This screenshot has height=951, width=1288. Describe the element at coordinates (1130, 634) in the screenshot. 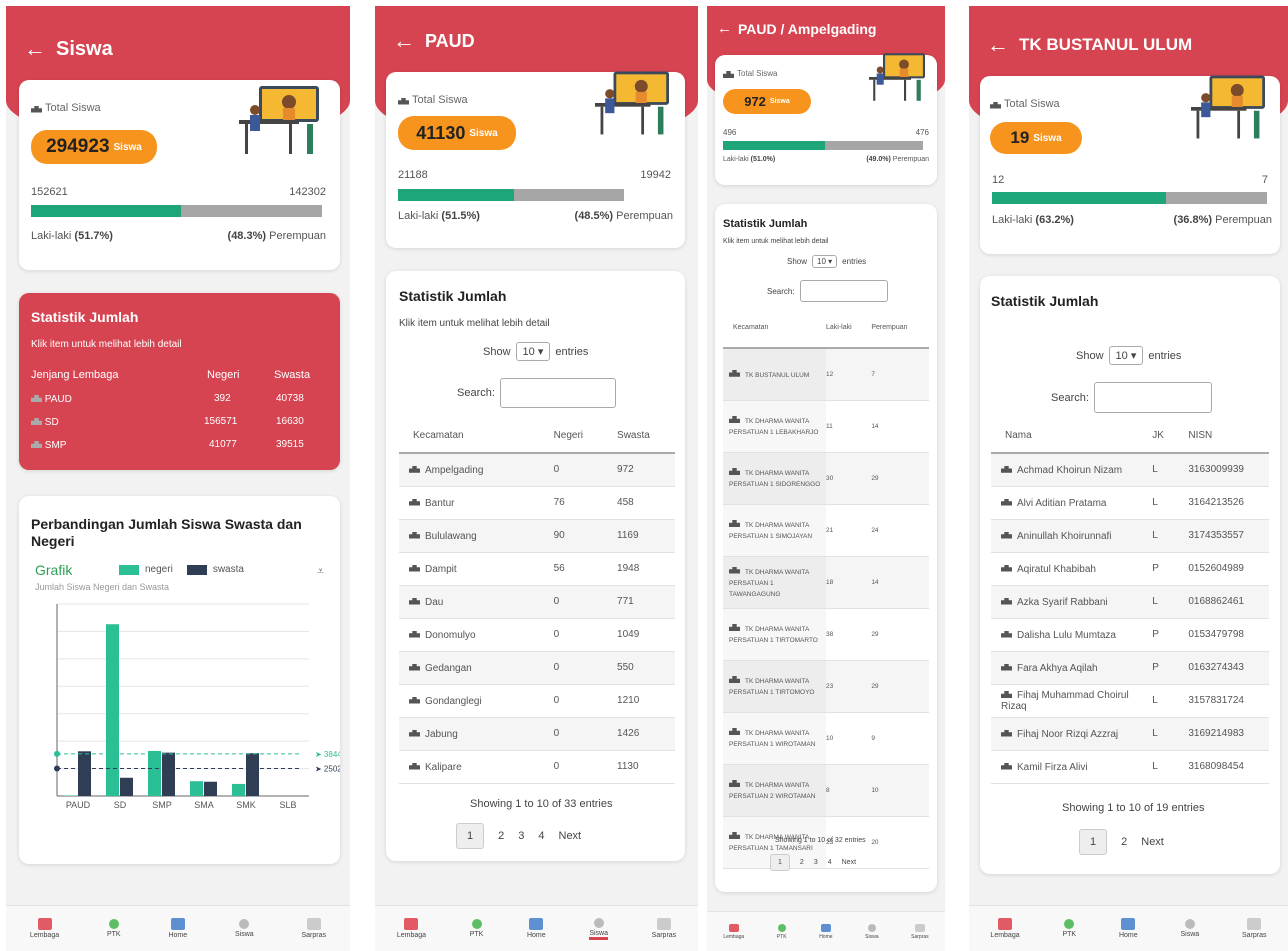

I see `table-row: Dalisha Lulu Mumtaza P 0153479798` at that location.